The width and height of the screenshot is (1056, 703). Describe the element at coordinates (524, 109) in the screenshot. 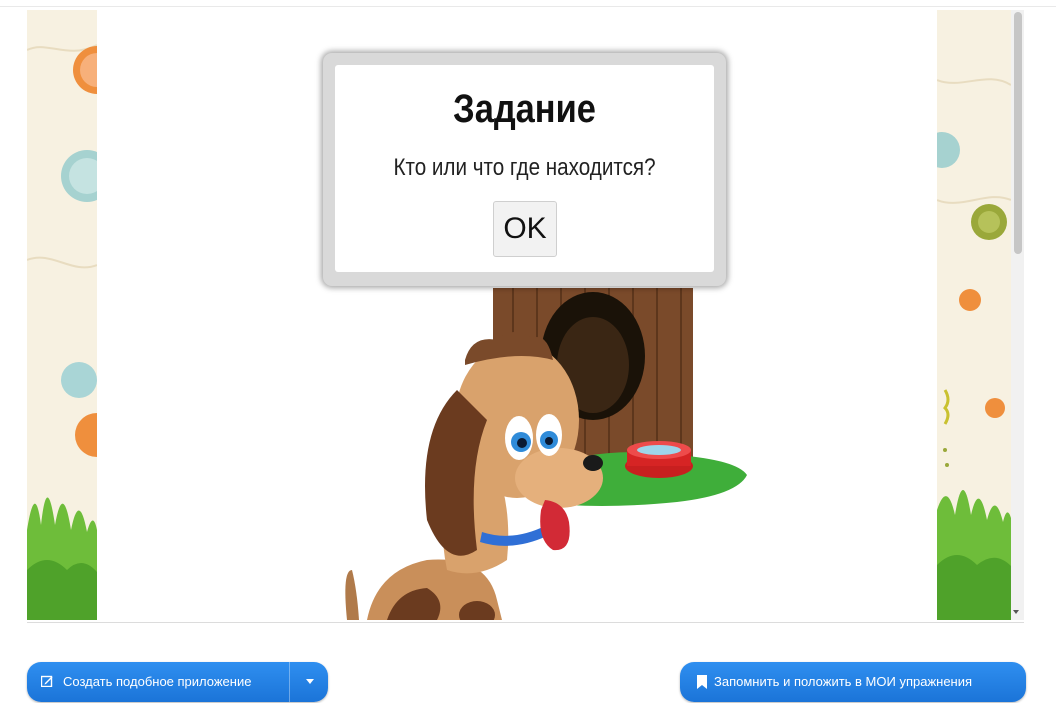

I see `task-dialog-title: Задание` at that location.